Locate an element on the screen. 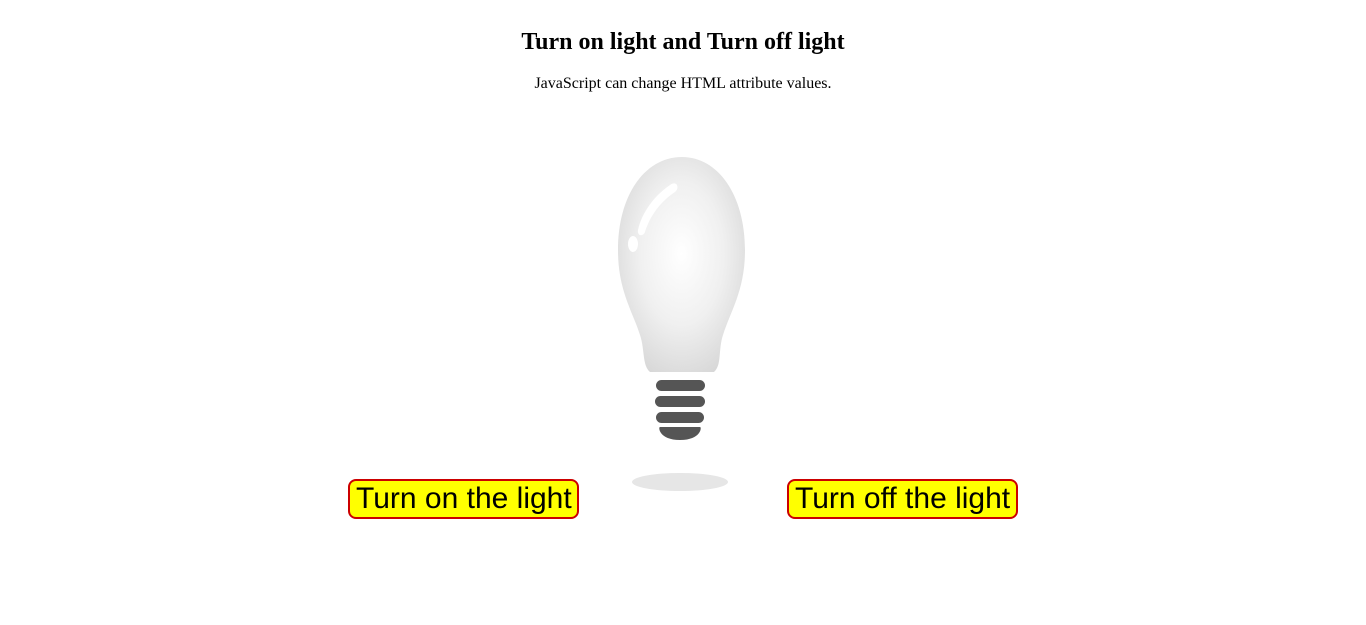  bulb-shadow is located at coordinates (680, 482).